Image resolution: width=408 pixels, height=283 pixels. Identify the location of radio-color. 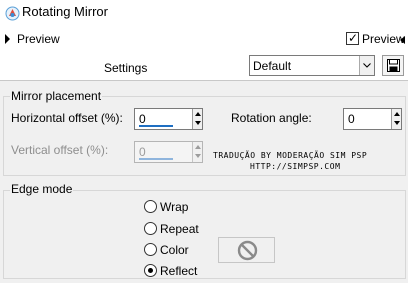
(150, 249).